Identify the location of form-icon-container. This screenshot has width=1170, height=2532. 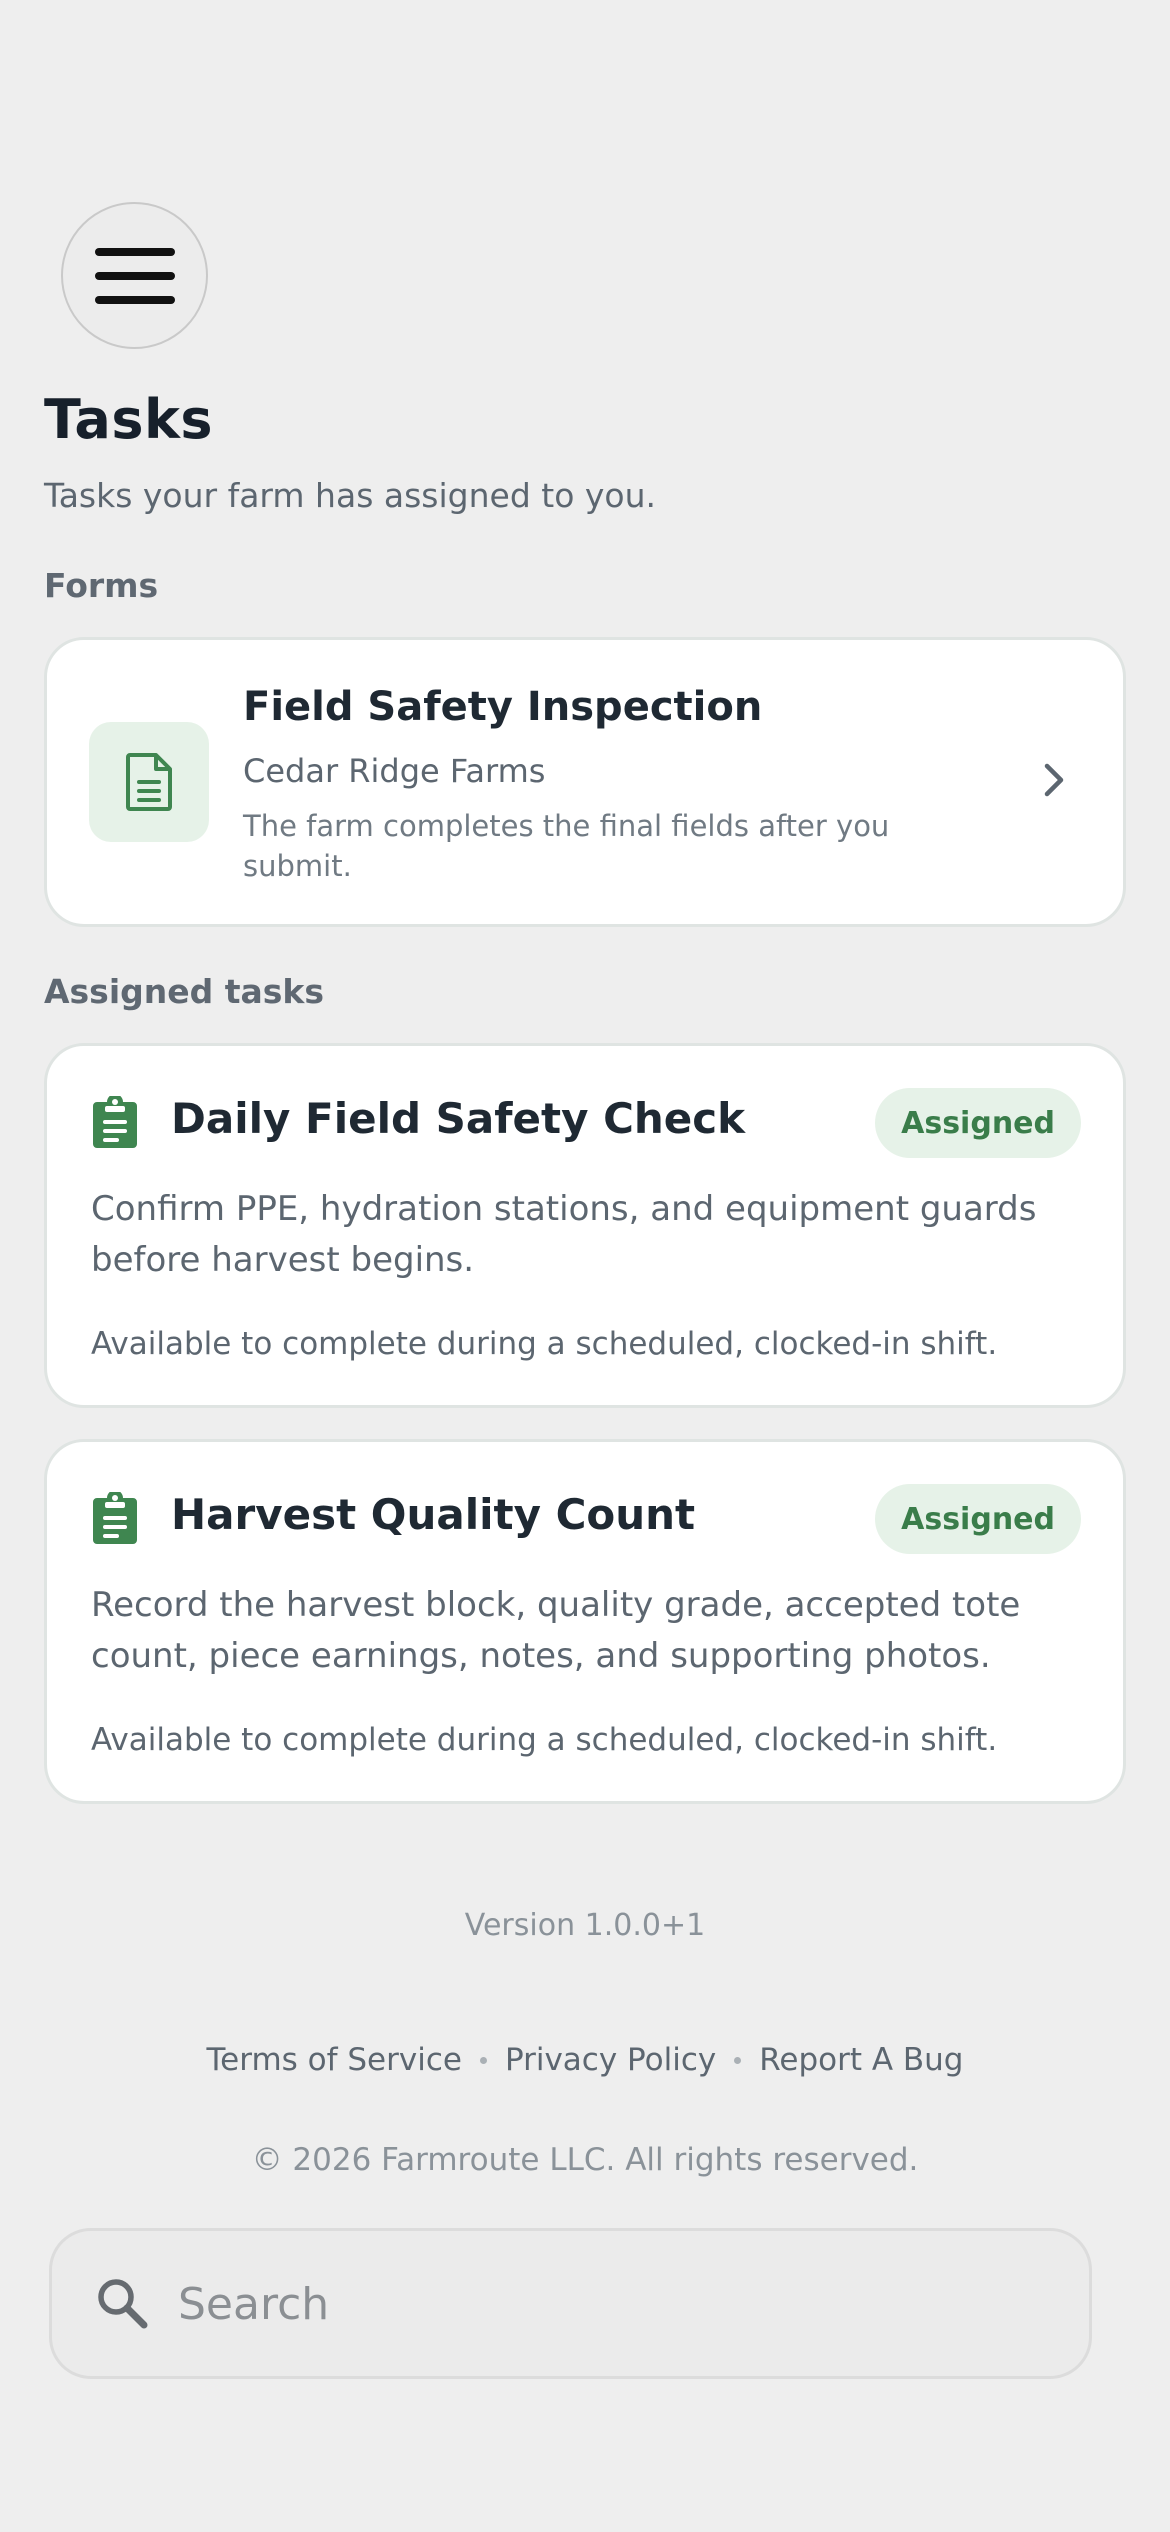
(149, 782).